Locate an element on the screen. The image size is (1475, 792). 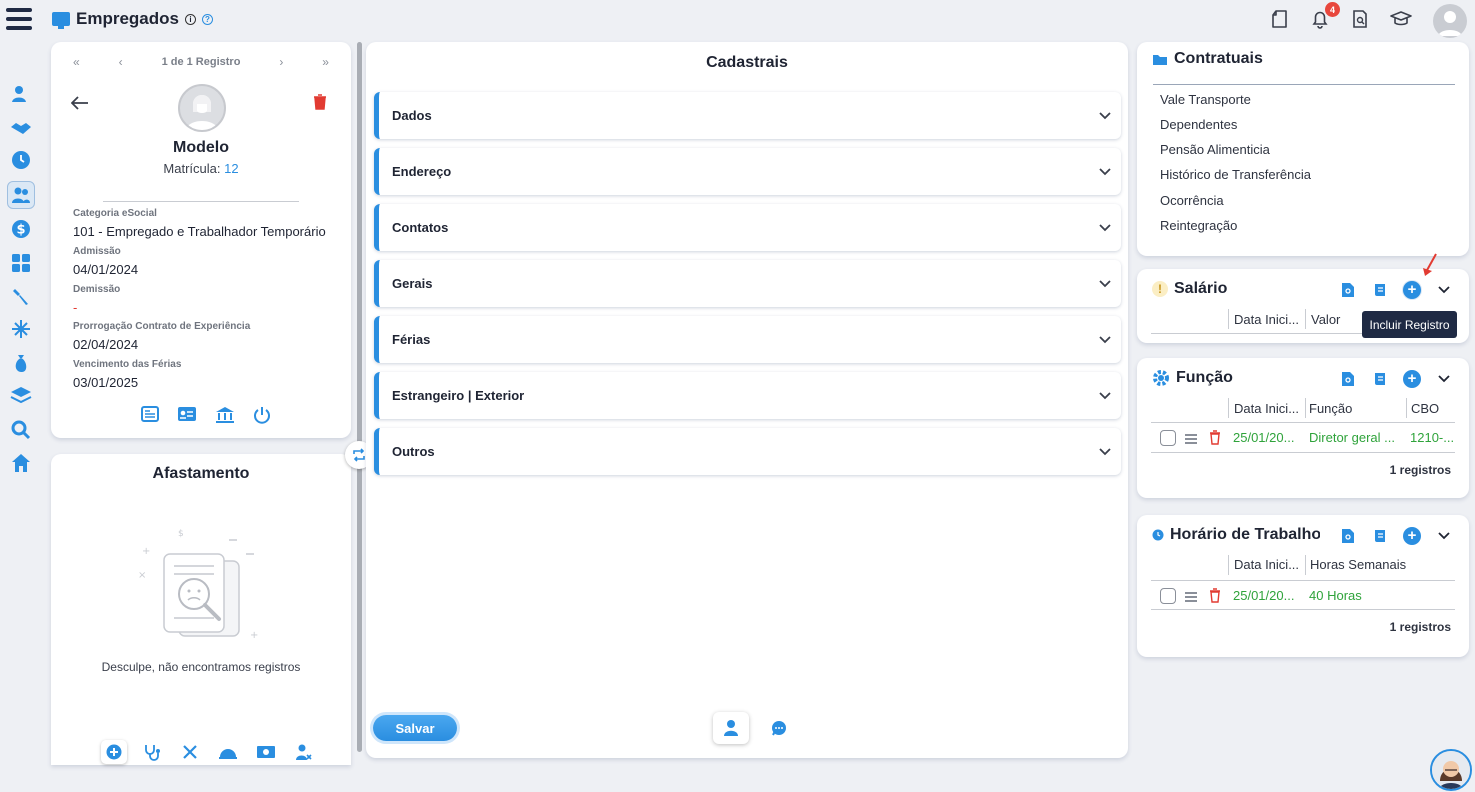
section-contatos: Contatos is located at coordinates (747, 227).